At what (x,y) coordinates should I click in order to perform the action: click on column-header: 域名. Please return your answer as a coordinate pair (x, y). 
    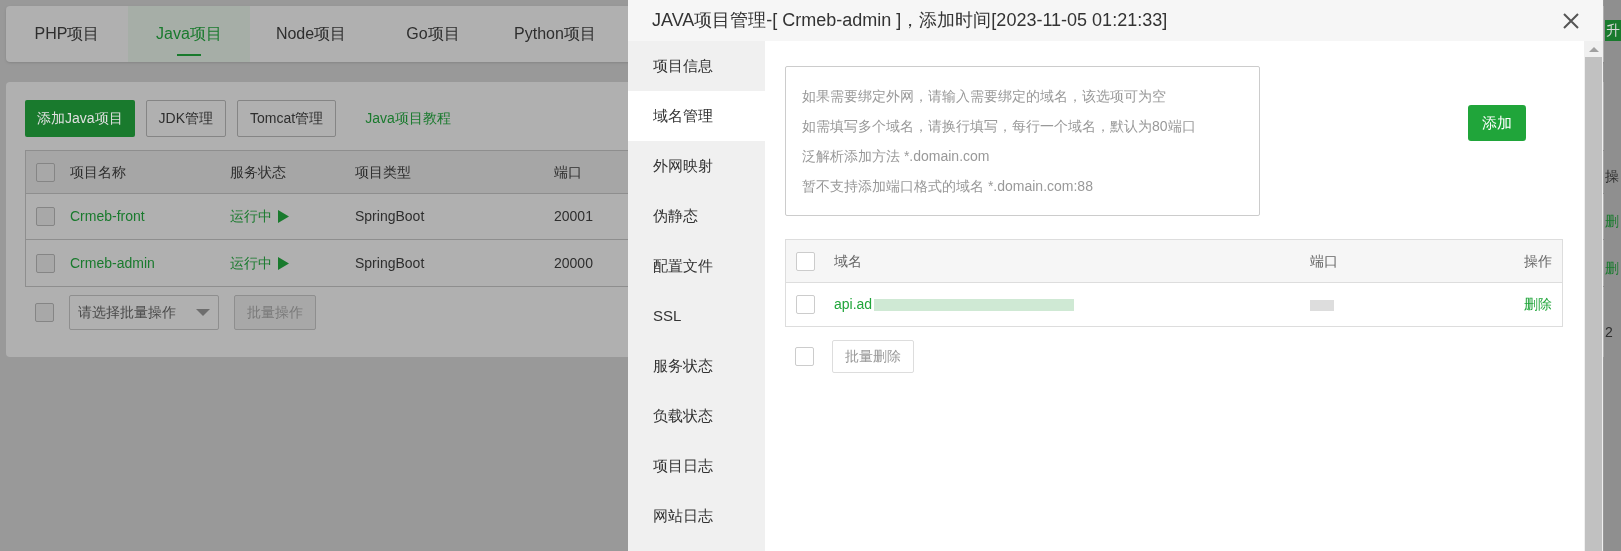
    Looking at the image, I should click on (848, 261).